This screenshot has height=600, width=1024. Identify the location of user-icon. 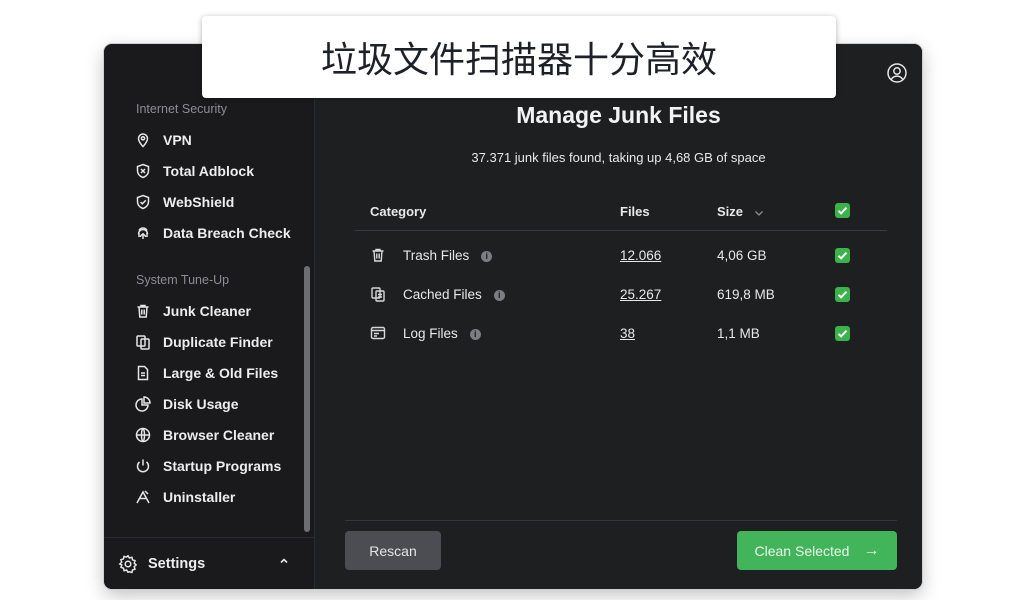
(897, 73).